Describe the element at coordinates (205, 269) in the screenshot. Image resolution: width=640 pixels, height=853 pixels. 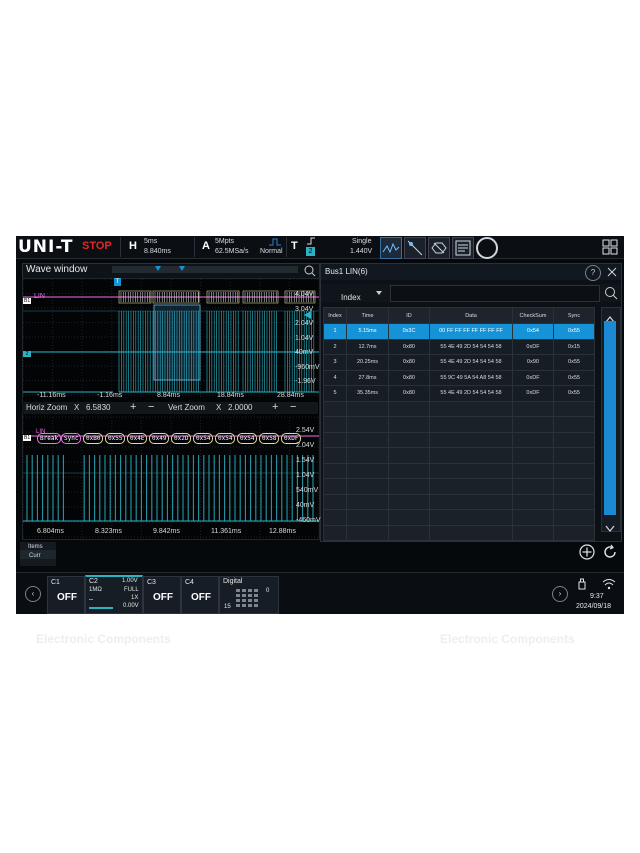
I see `zoom-overview-bar` at that location.